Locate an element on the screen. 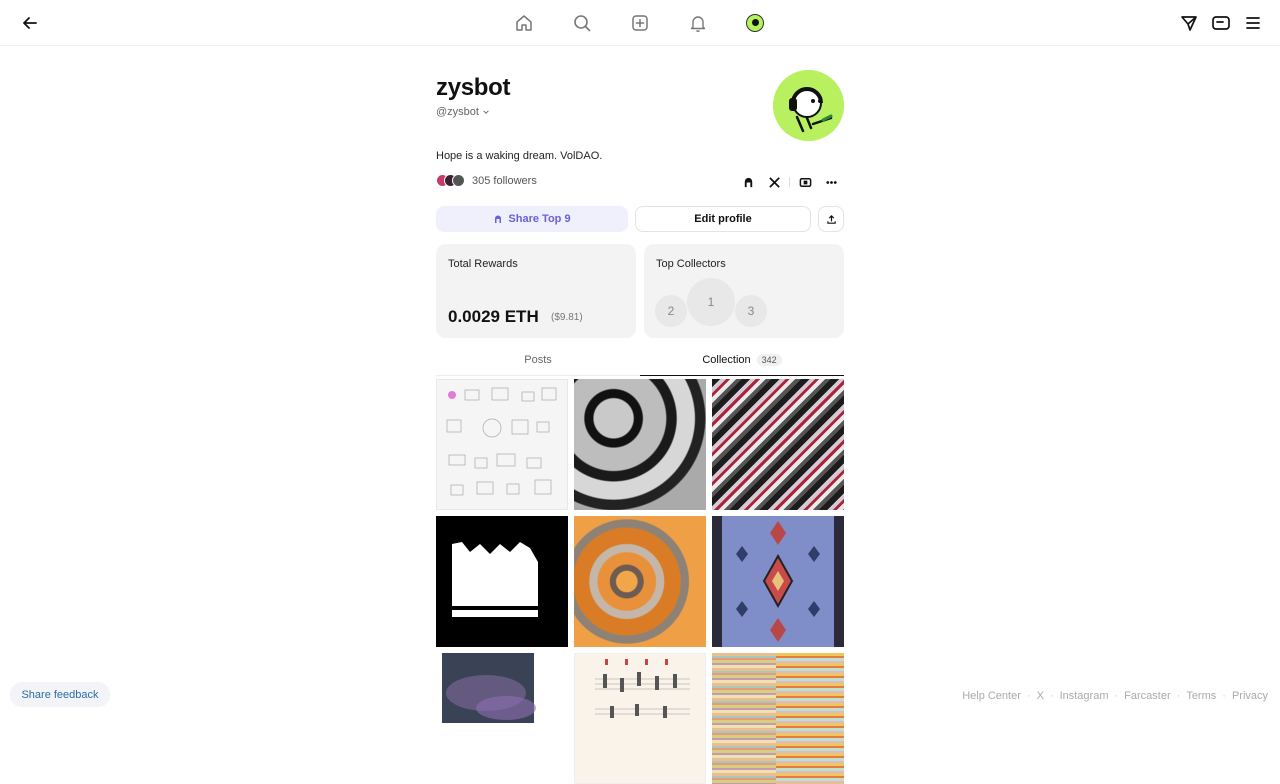 The height and width of the screenshot is (784, 1280). farcaster-icon is located at coordinates (805, 182).